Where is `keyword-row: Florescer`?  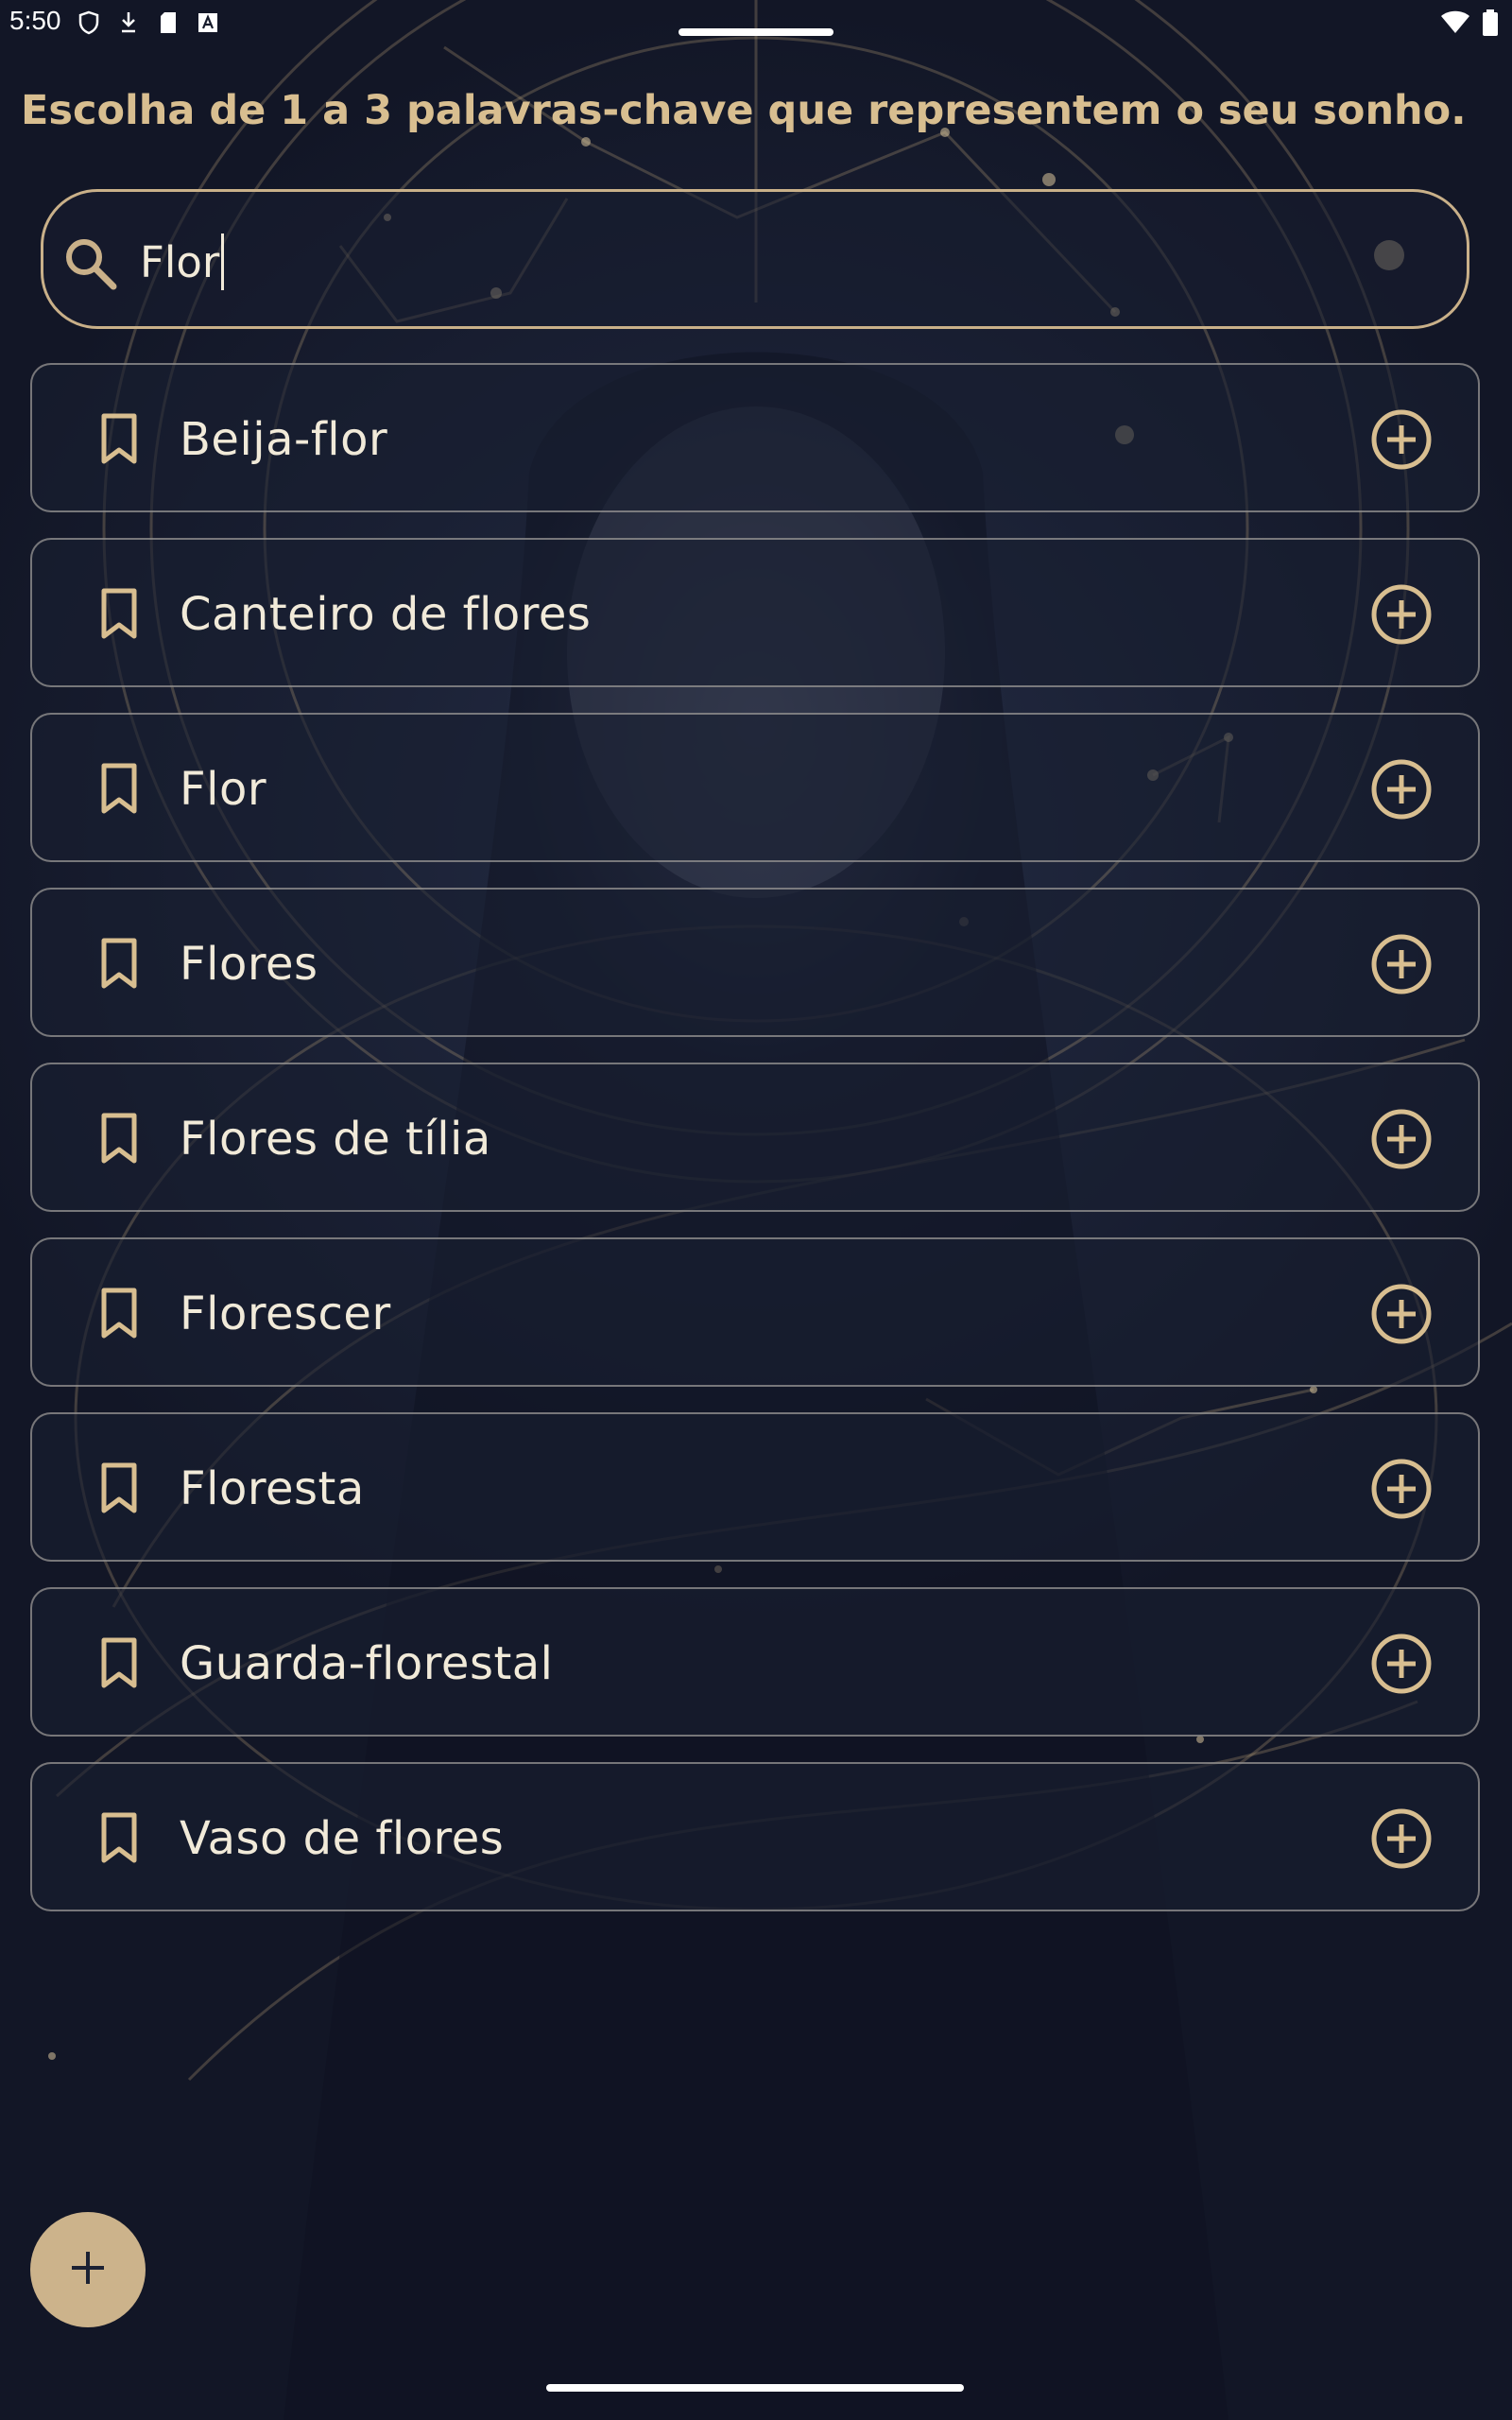
keyword-row: Florescer is located at coordinates (755, 1312).